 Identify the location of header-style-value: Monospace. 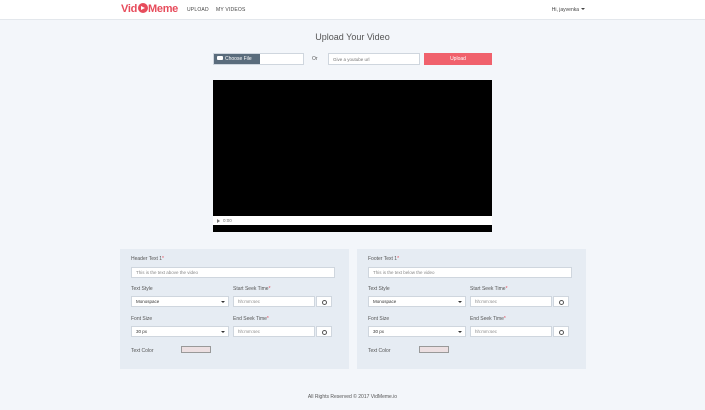
(148, 301).